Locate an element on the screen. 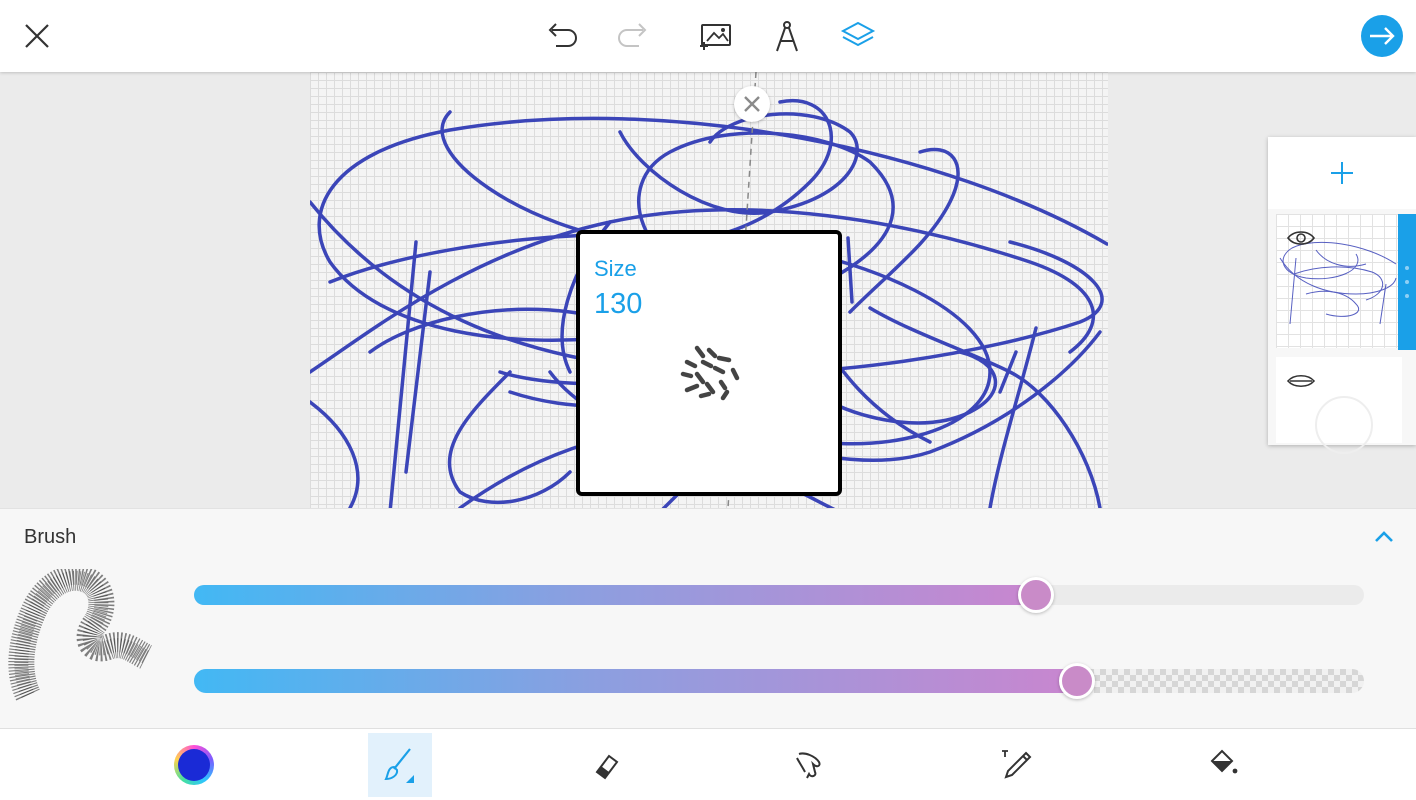 The image size is (1416, 800). undo-icon is located at coordinates (562, 35).